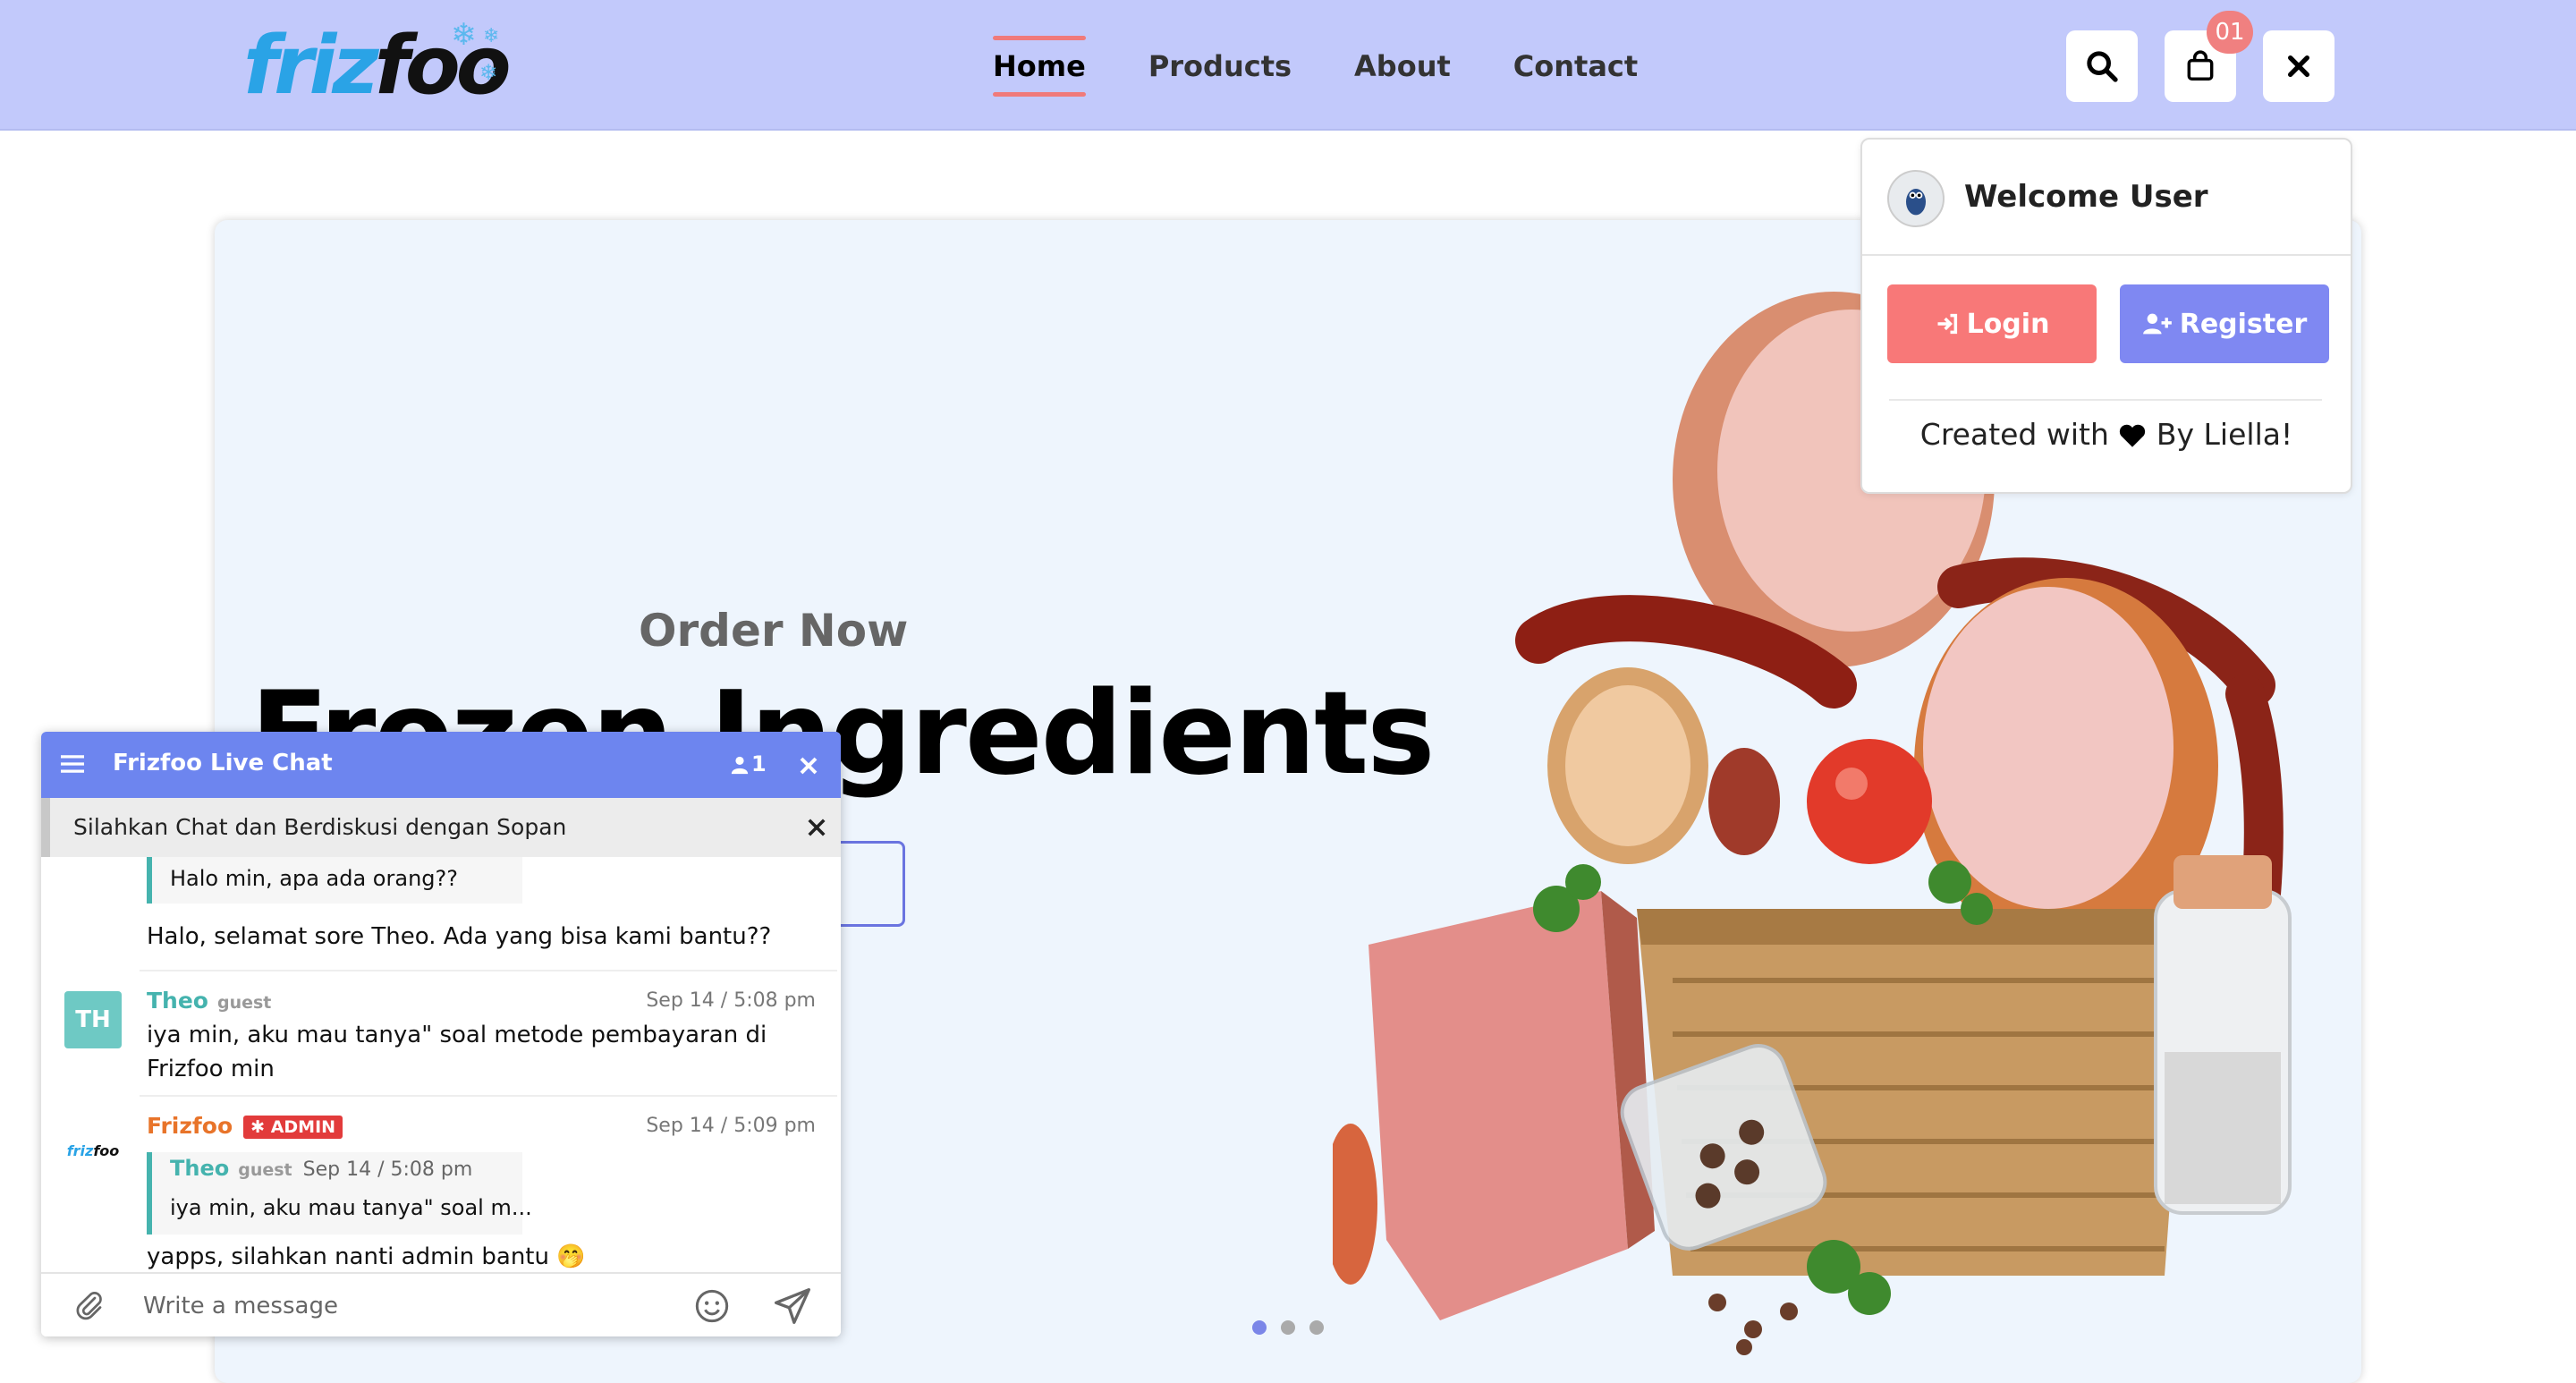 The image size is (2576, 1383). What do you see at coordinates (740, 765) in the screenshot?
I see `user-icon` at bounding box center [740, 765].